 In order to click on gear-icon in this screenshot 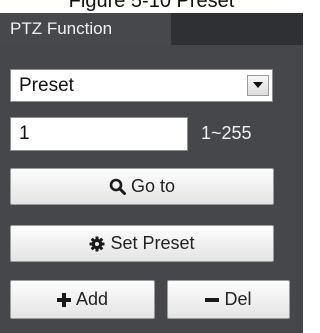, I will do `click(97, 244)`.